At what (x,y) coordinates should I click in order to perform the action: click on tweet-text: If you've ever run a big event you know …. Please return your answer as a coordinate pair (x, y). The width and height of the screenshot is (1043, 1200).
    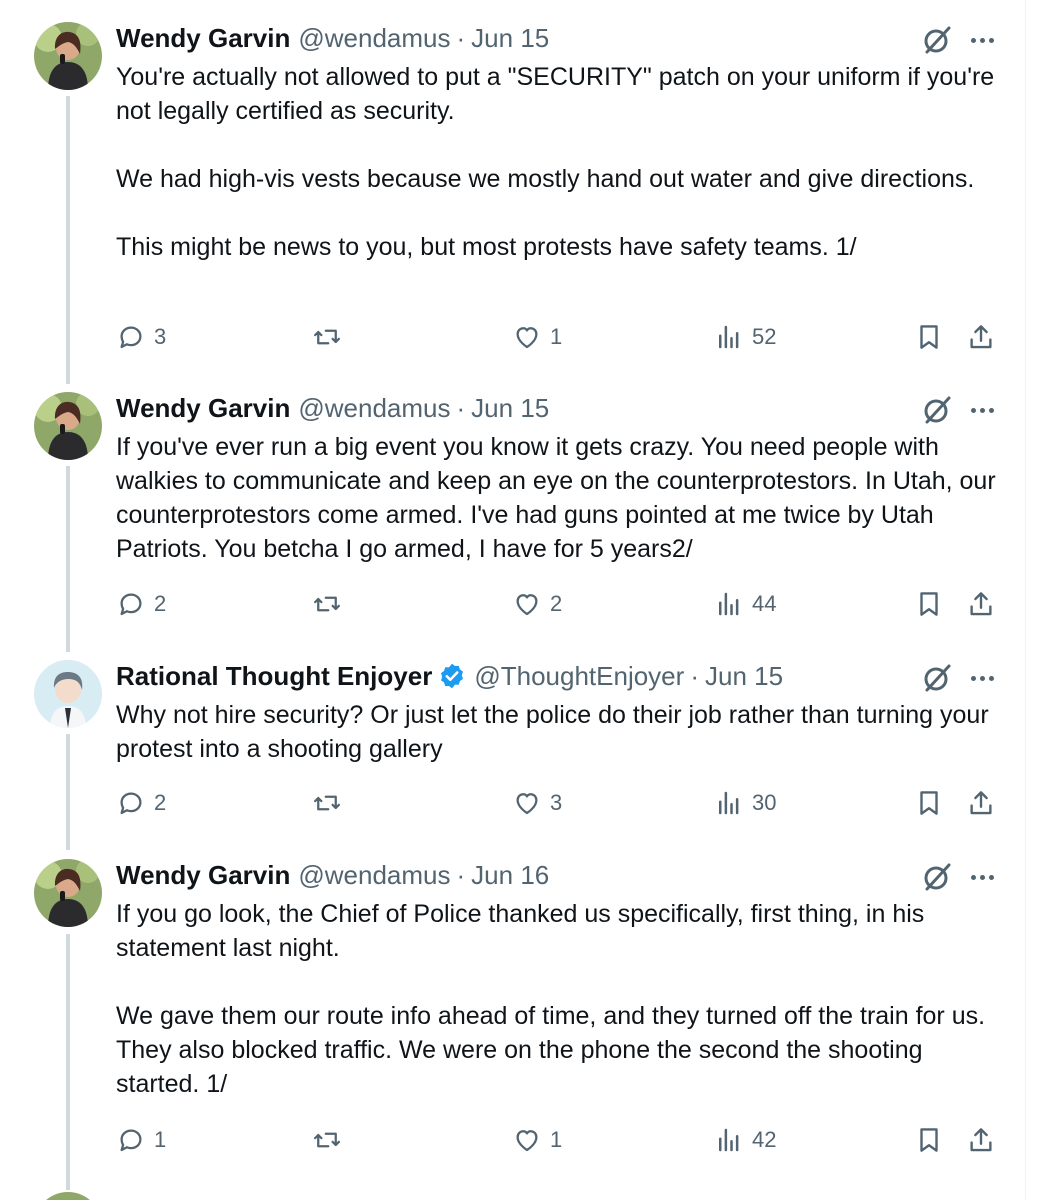
    Looking at the image, I should click on (559, 498).